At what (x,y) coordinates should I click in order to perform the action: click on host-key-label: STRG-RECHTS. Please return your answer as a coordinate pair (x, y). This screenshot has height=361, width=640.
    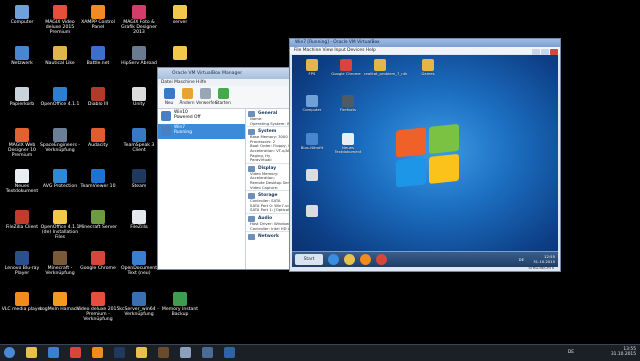
    Looking at the image, I should click on (541, 268).